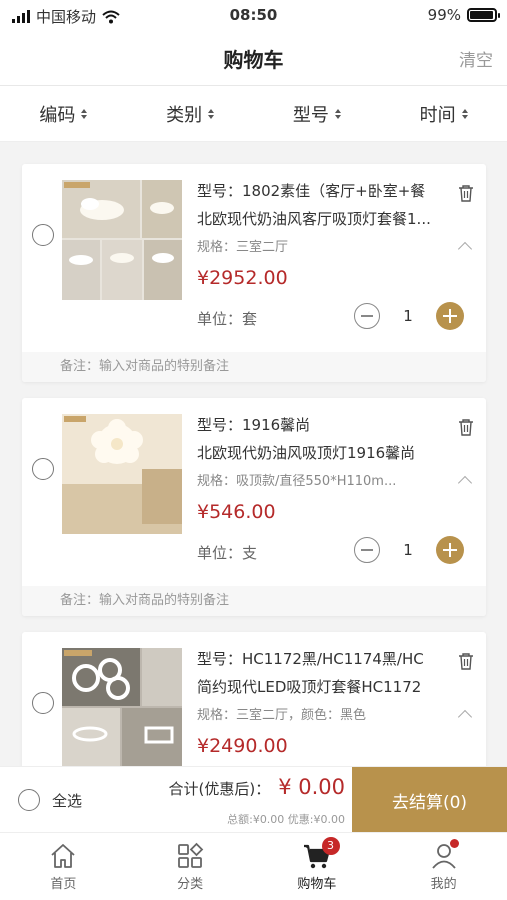 The width and height of the screenshot is (507, 900). What do you see at coordinates (242, 746) in the screenshot?
I see `item-price: ¥2490.00` at bounding box center [242, 746].